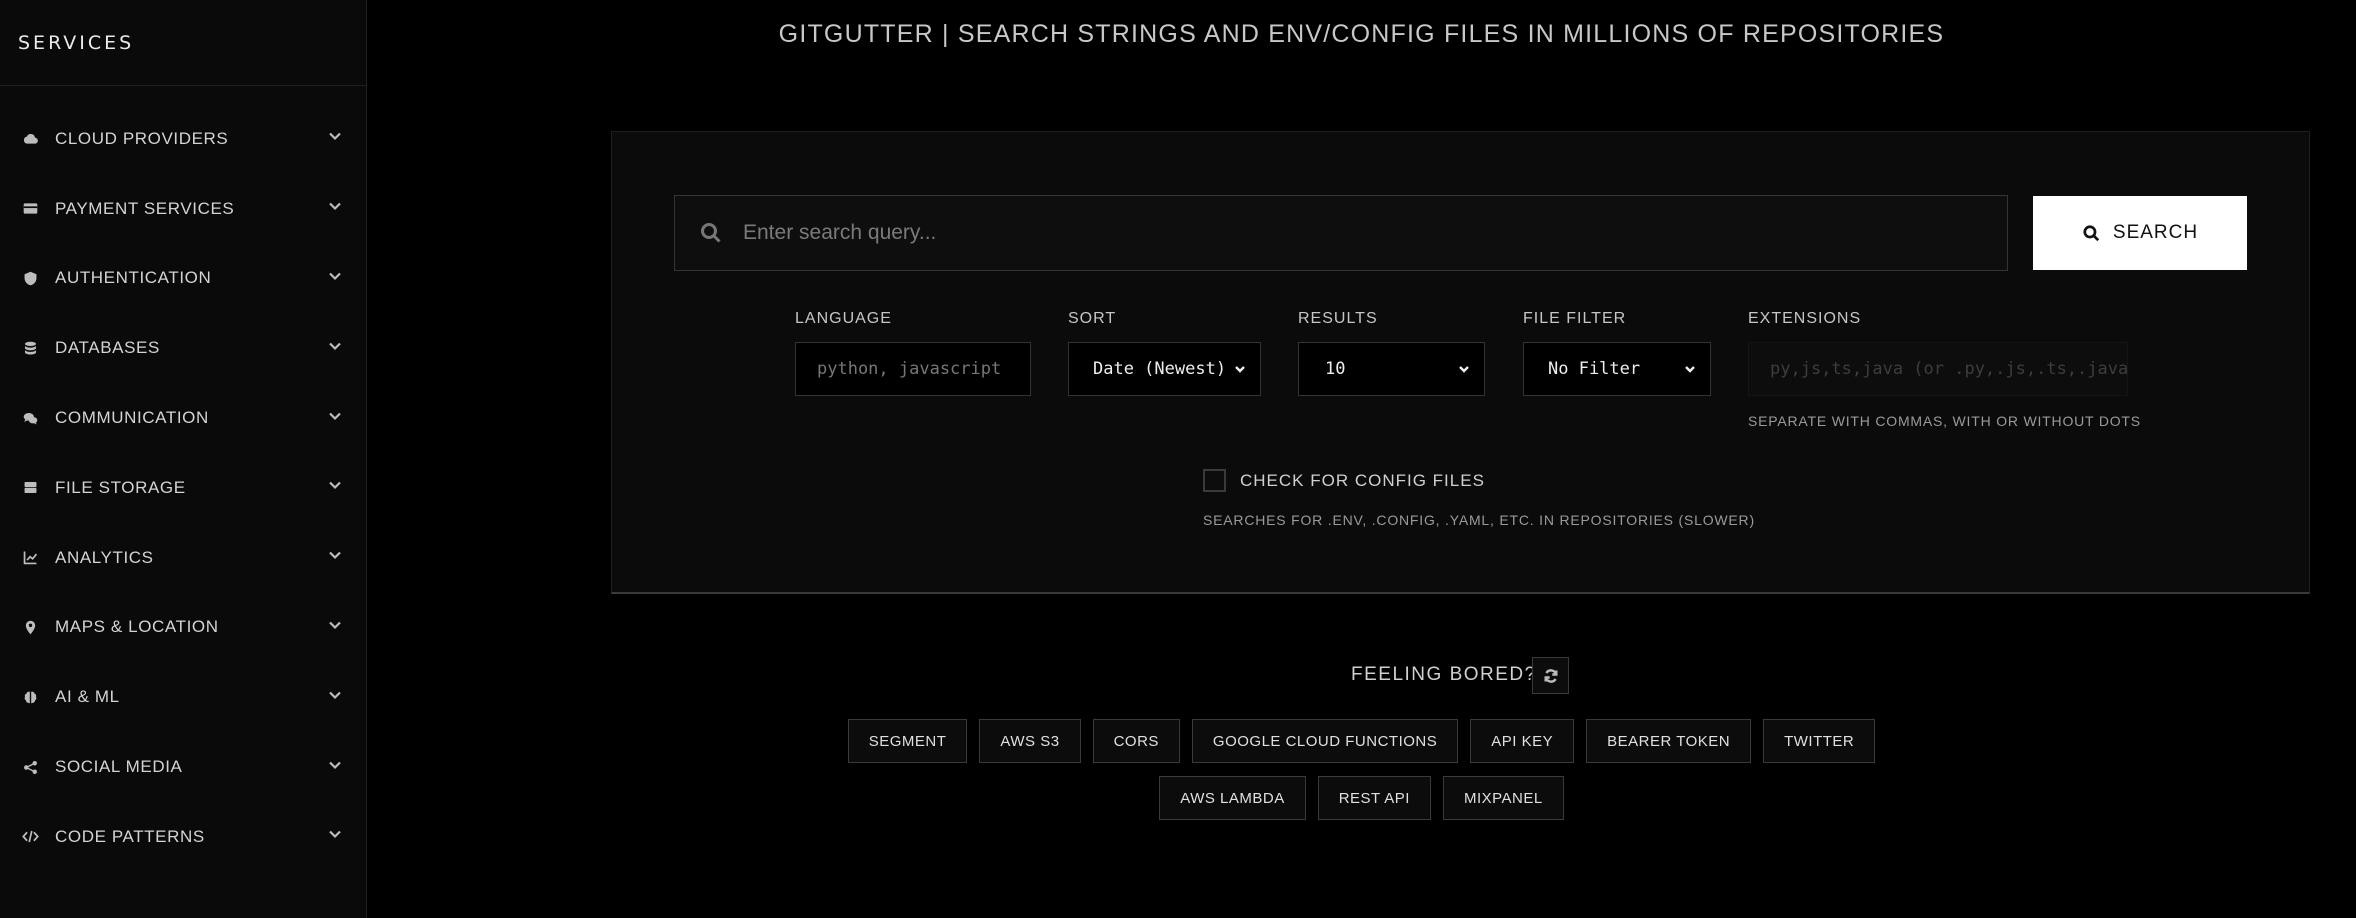  What do you see at coordinates (87, 697) in the screenshot?
I see `sidebar-item-label: AI & ML` at bounding box center [87, 697].